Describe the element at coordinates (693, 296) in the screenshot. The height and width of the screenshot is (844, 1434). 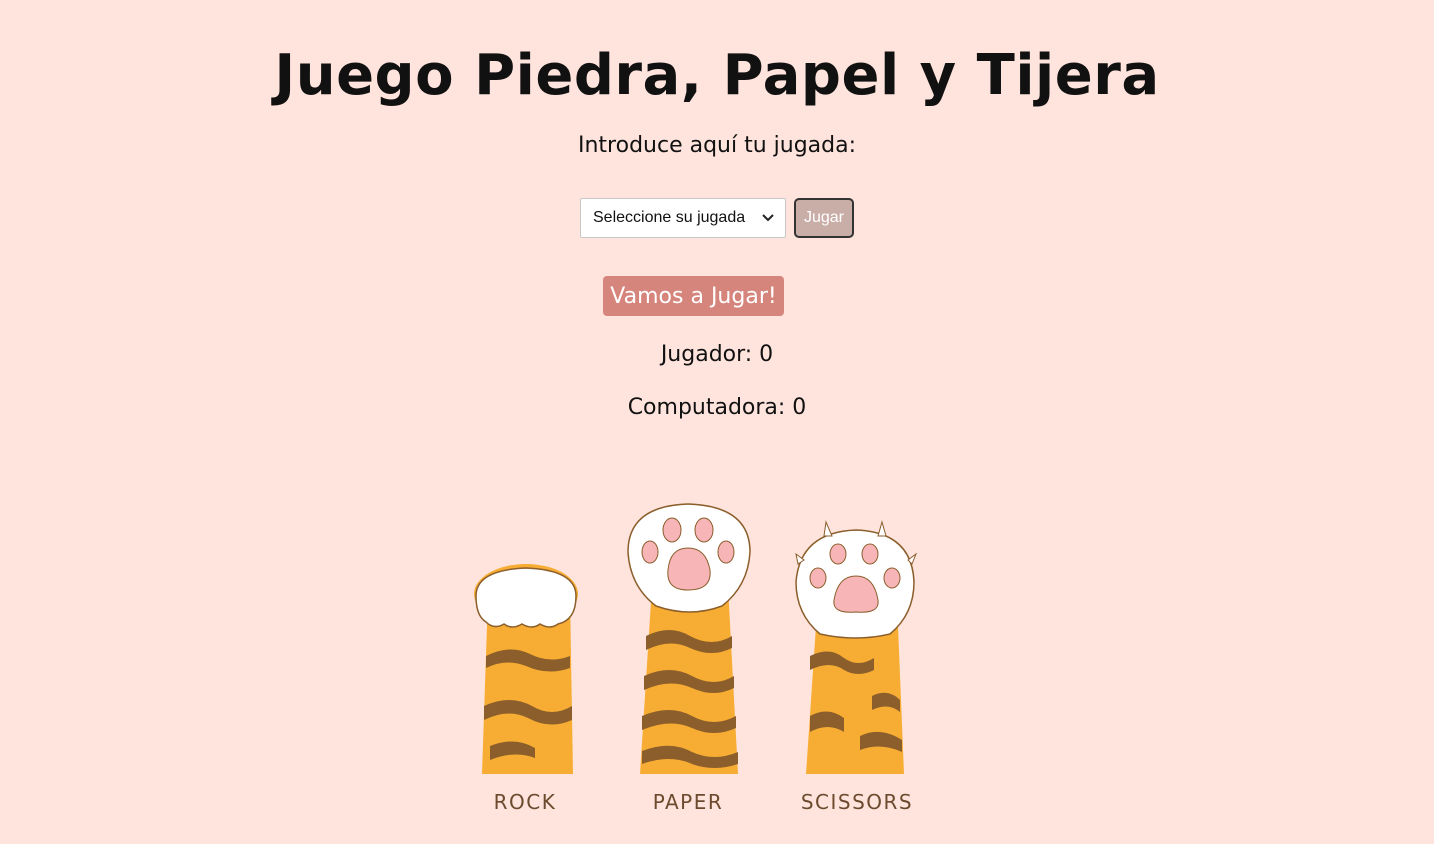
I see `start-game-button: Vamos a Jugar!` at that location.